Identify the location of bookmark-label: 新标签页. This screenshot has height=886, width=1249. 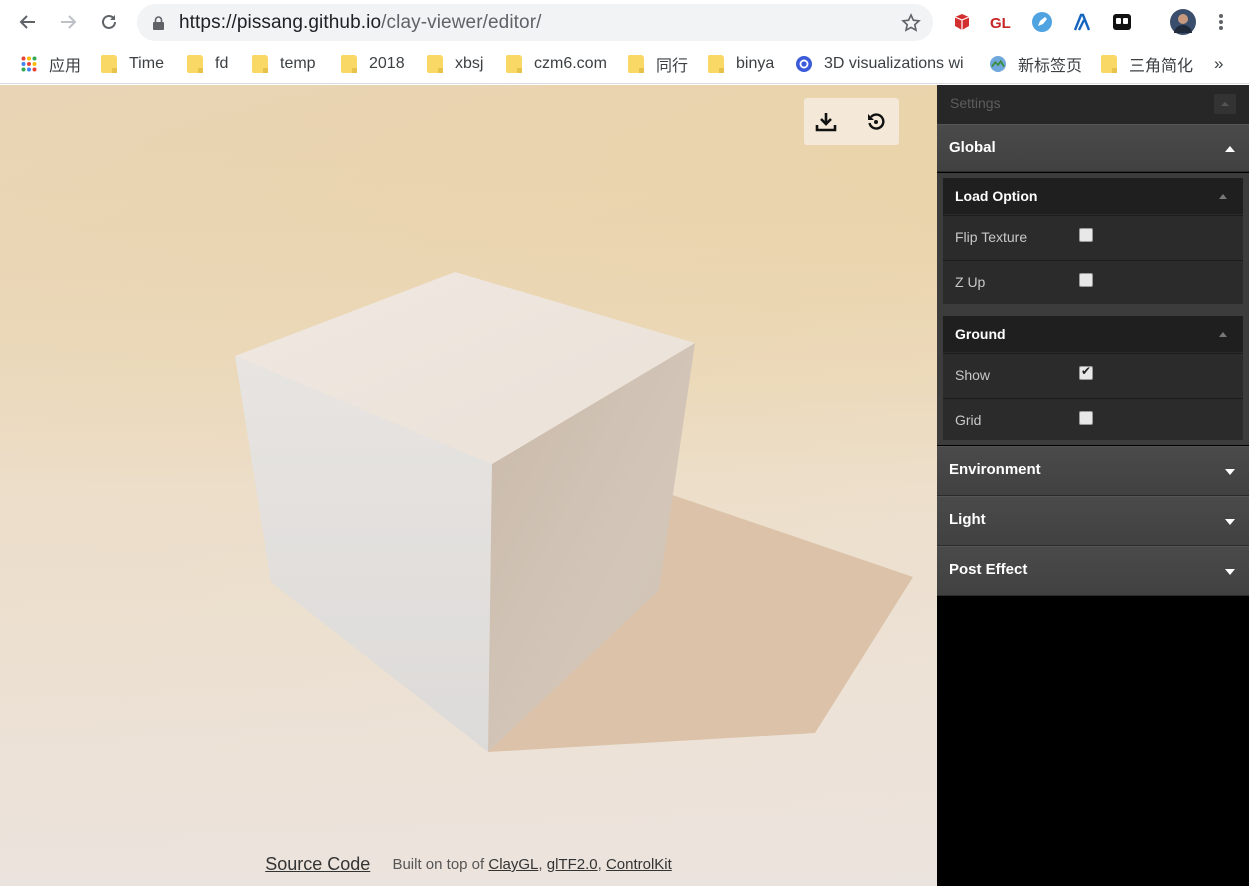
(1050, 66).